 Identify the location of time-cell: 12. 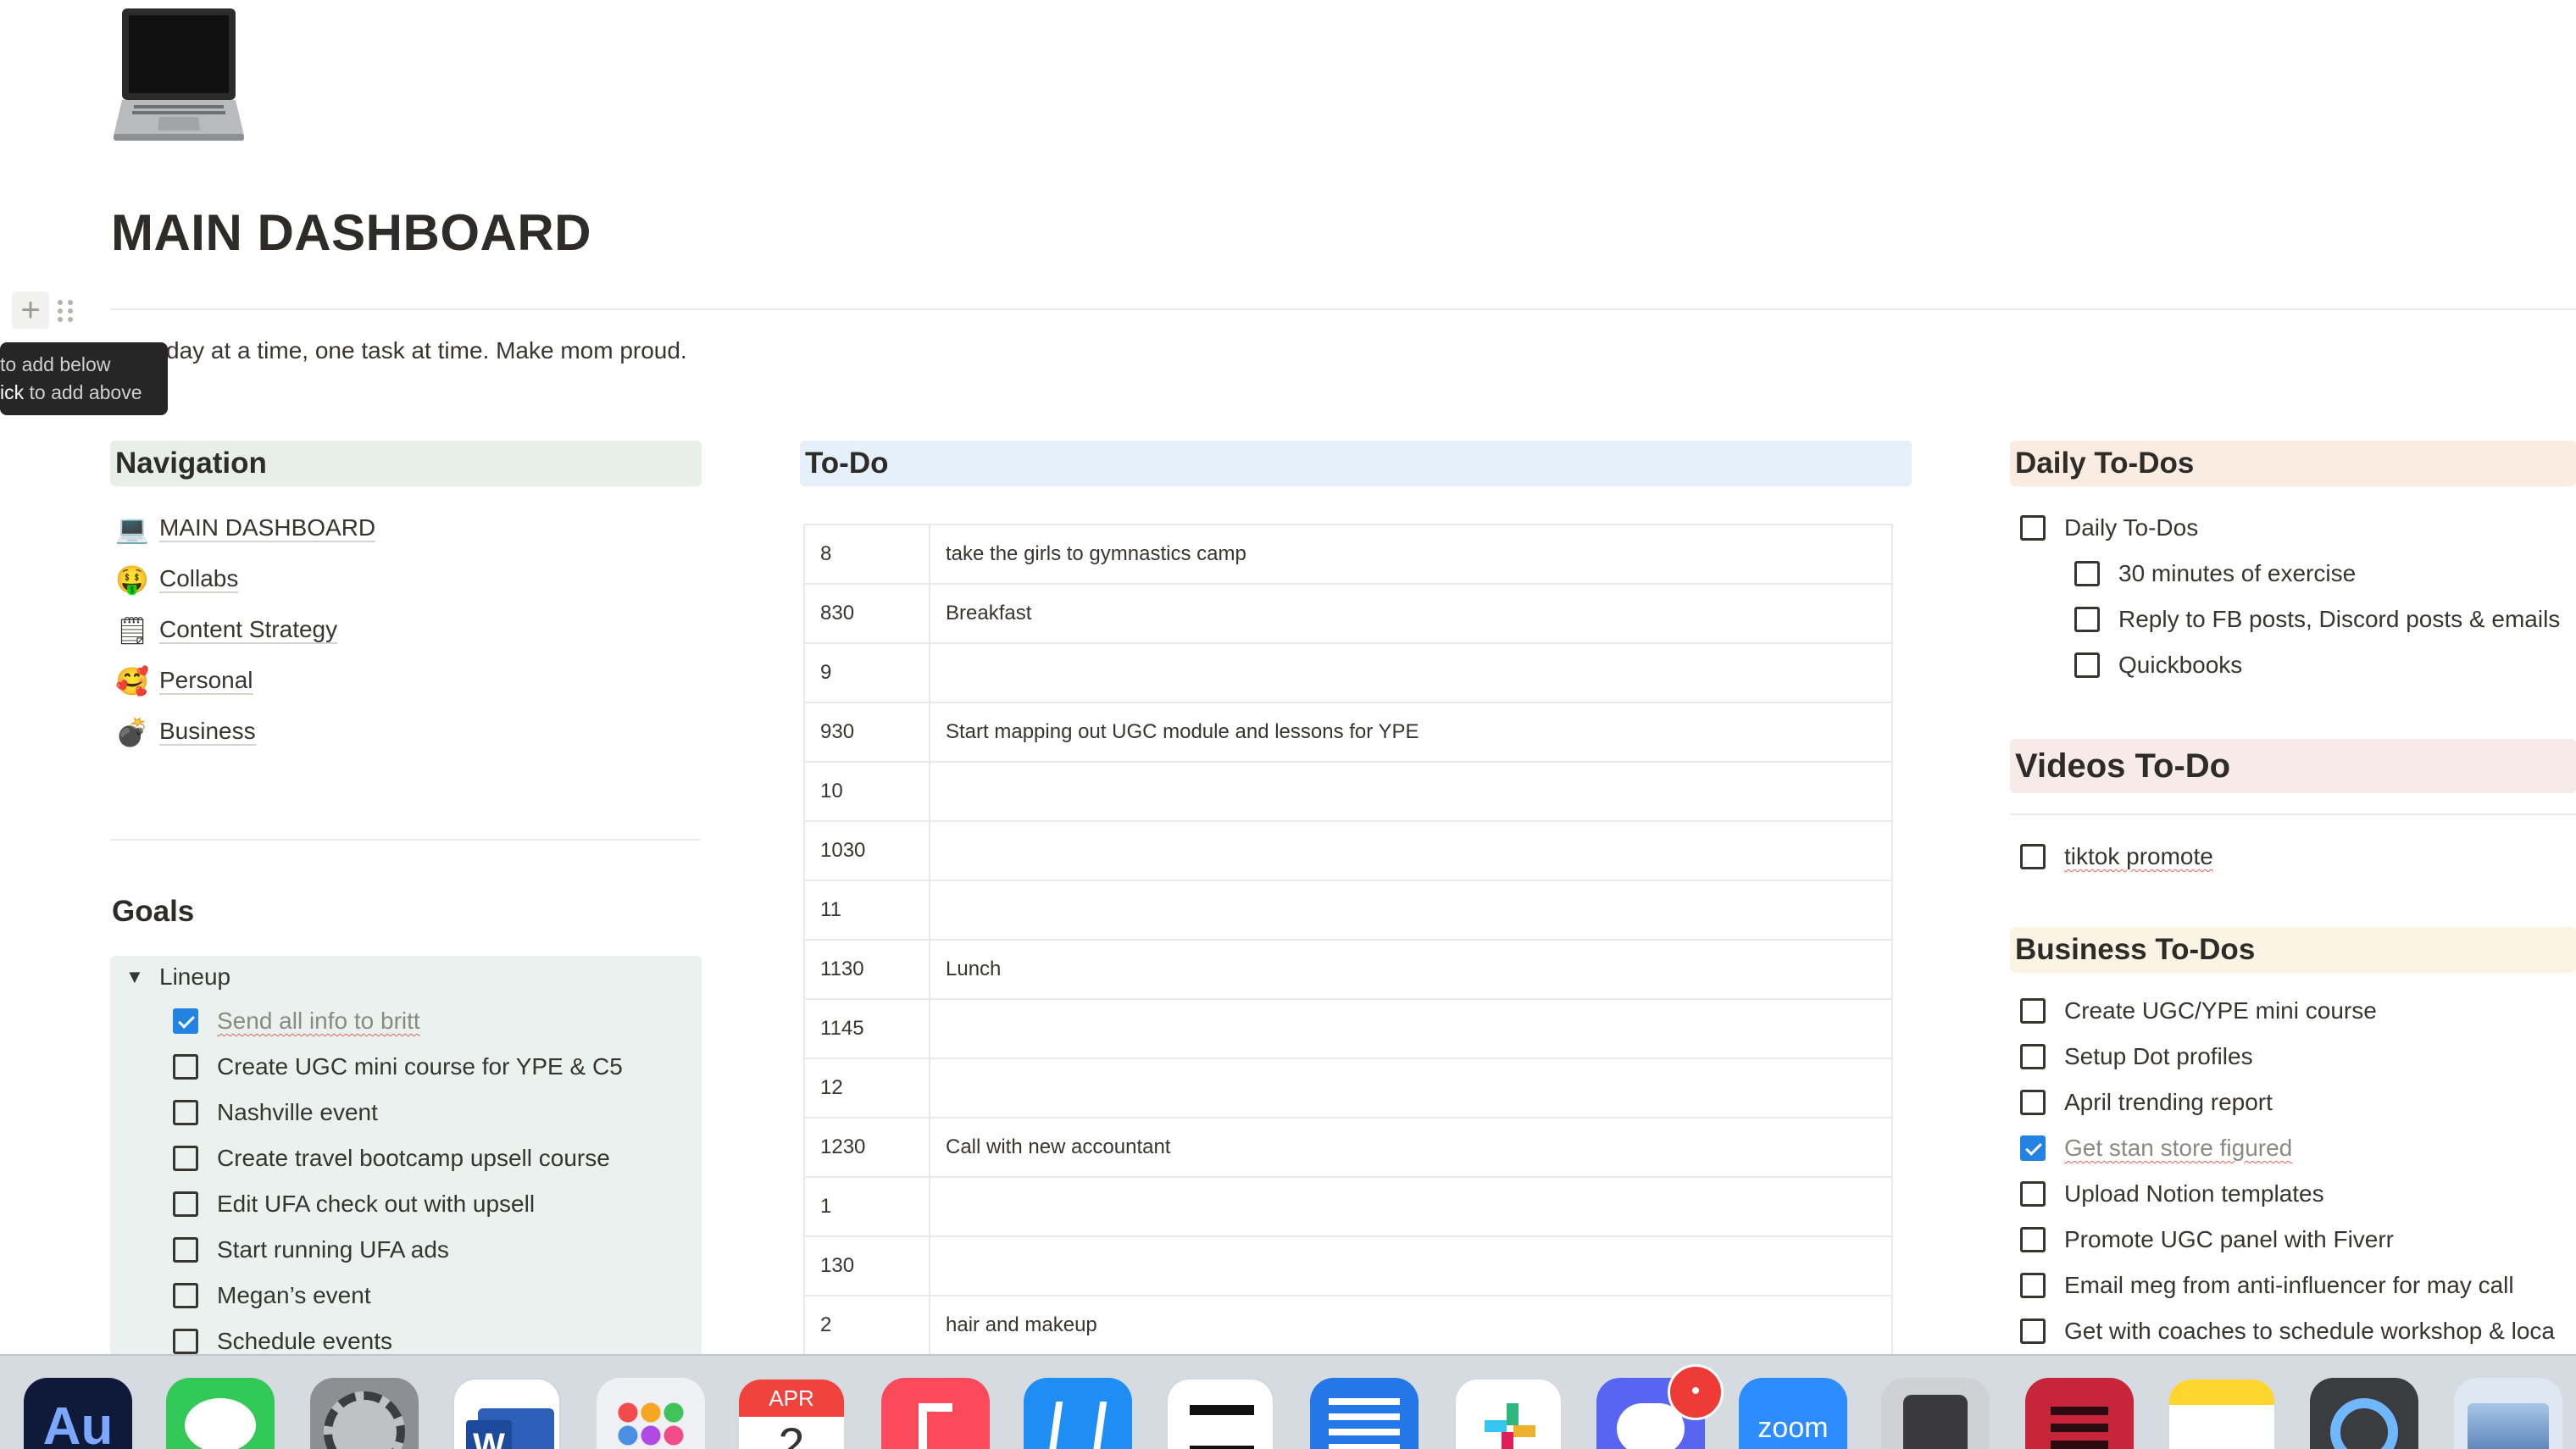
(866, 1088).